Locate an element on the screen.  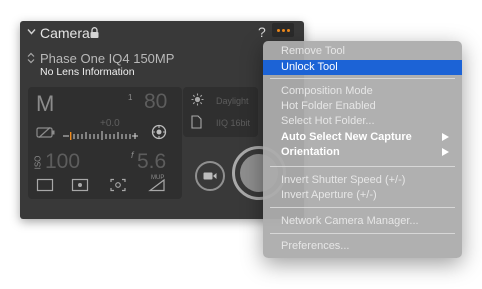
battery-icon is located at coordinates (45, 132).